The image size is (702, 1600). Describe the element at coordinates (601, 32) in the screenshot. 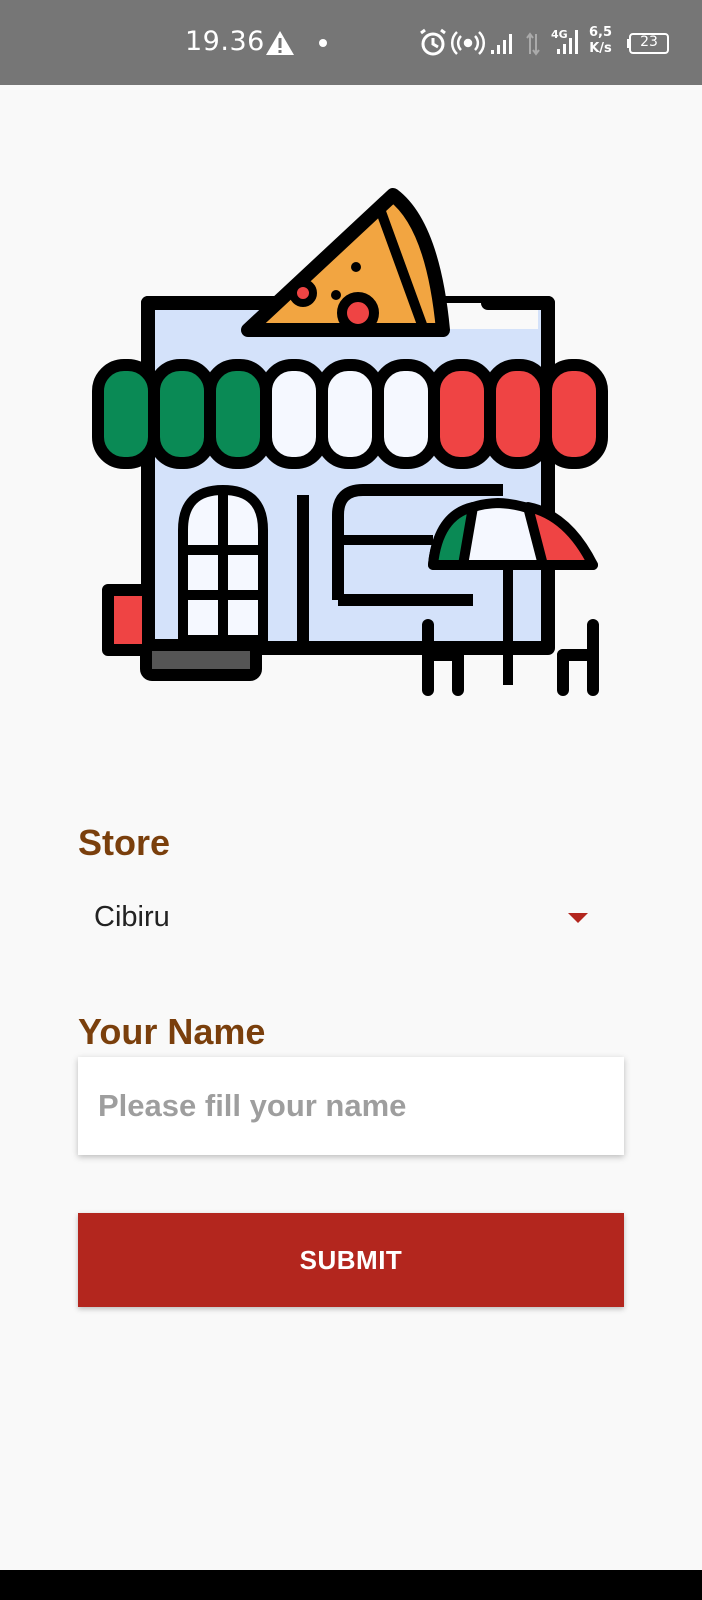

I see `speed-value: 6,5` at that location.